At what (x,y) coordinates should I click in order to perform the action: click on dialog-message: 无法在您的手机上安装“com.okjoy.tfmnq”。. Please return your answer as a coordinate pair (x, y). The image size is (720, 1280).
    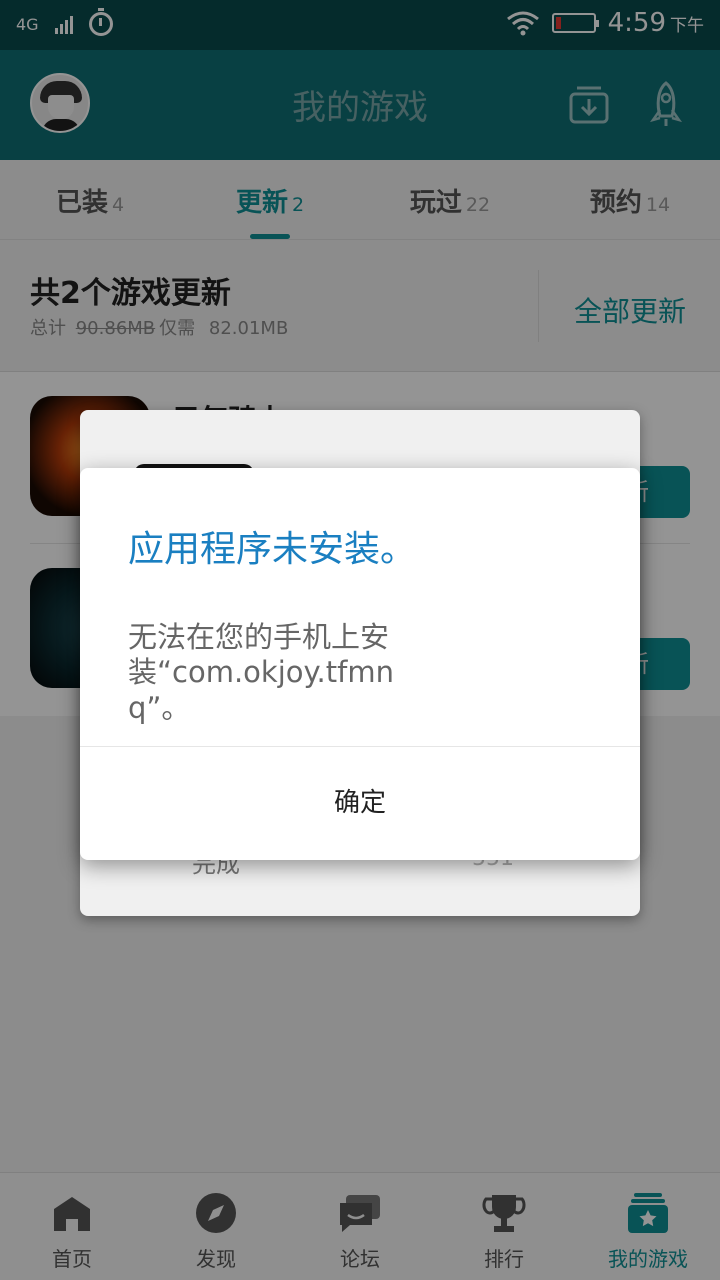
    Looking at the image, I should click on (261, 672).